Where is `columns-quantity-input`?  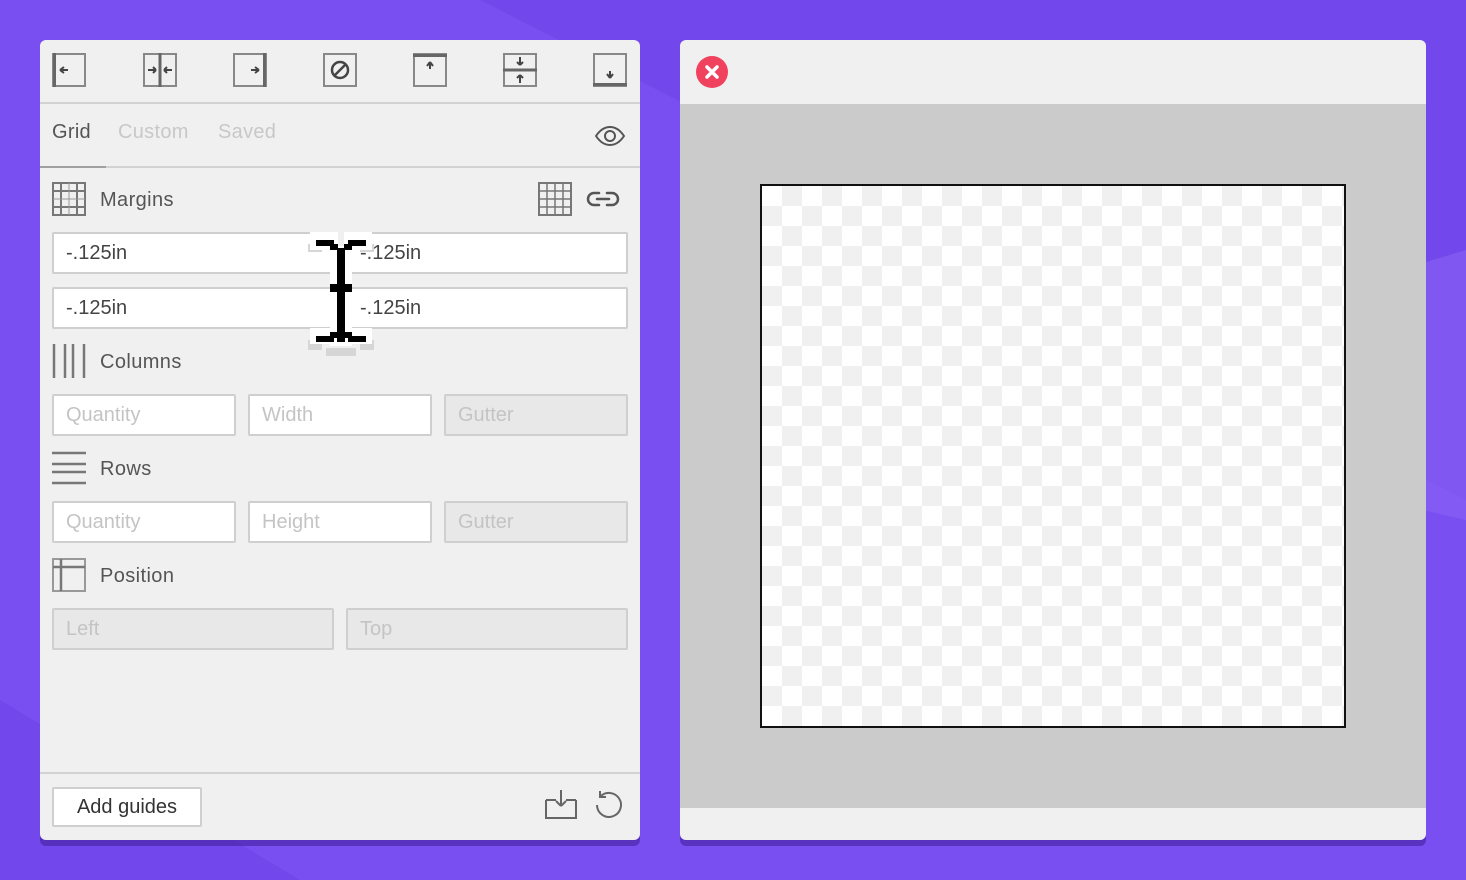 columns-quantity-input is located at coordinates (144, 415).